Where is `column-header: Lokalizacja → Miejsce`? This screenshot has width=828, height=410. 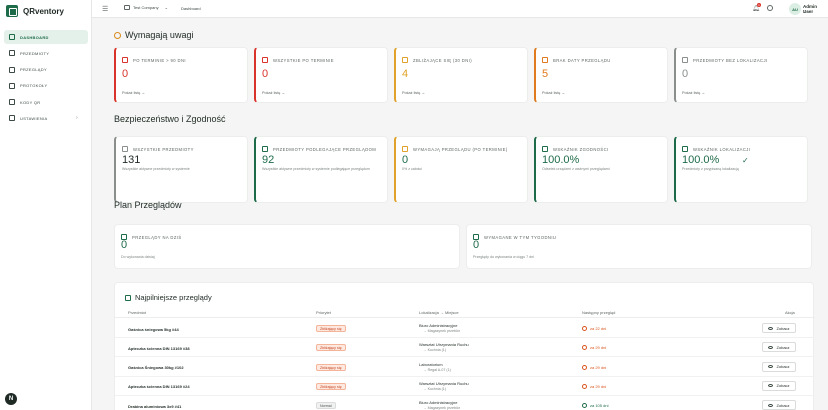 column-header: Lokalizacja → Miejsce is located at coordinates (439, 312).